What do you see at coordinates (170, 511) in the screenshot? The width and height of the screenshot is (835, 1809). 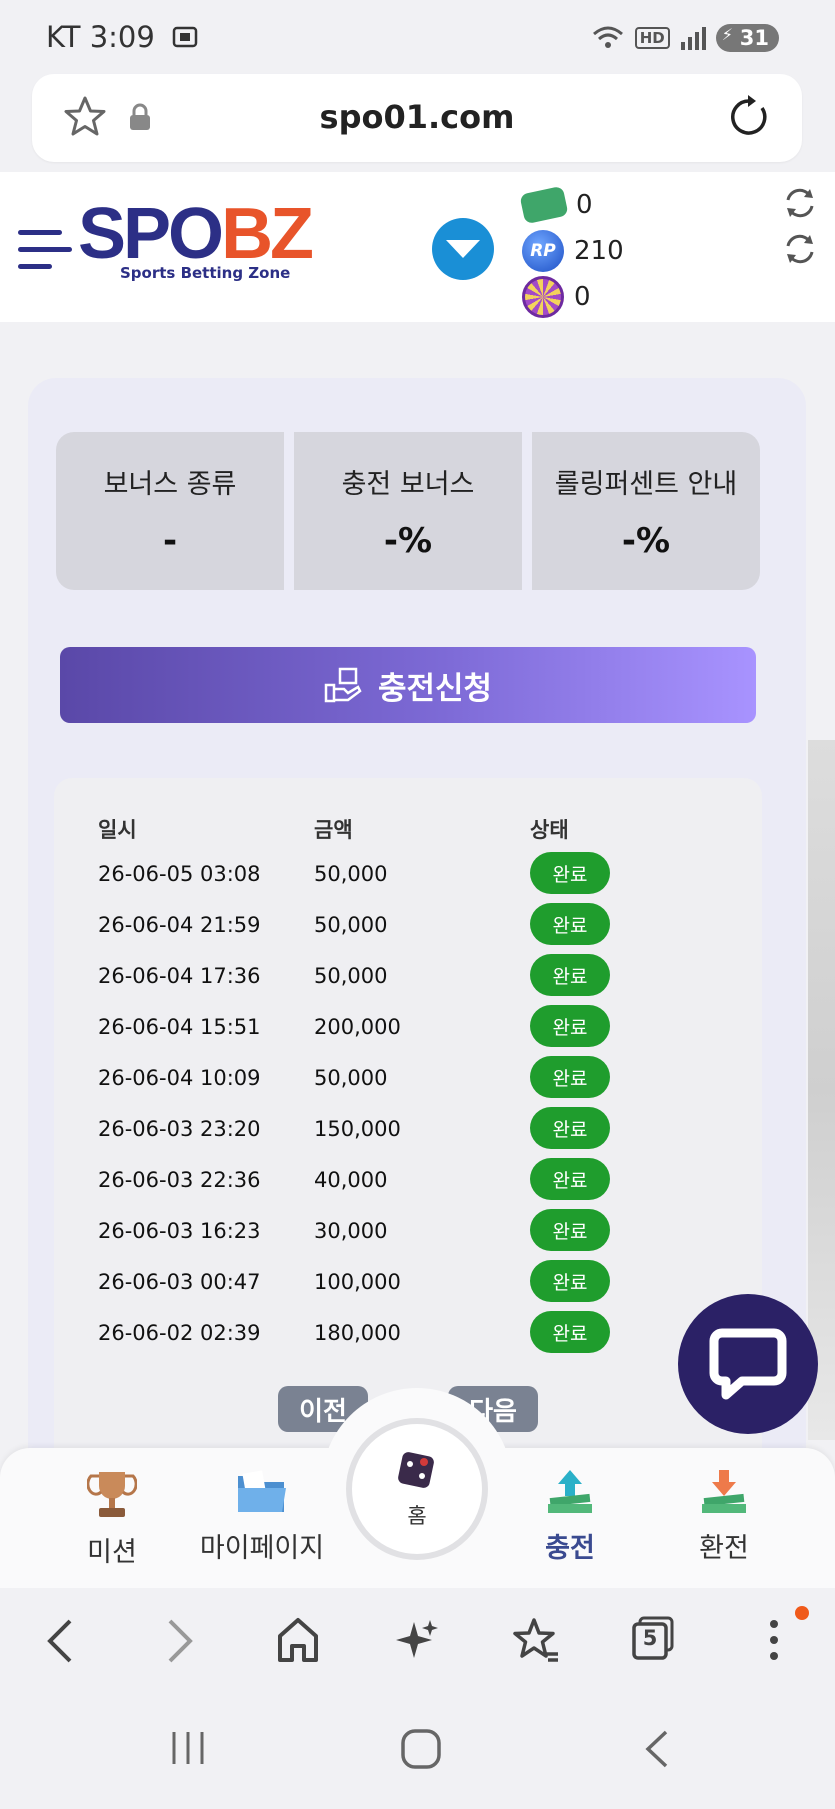 I see `bonus-type-box: 보너스 종류 -` at bounding box center [170, 511].